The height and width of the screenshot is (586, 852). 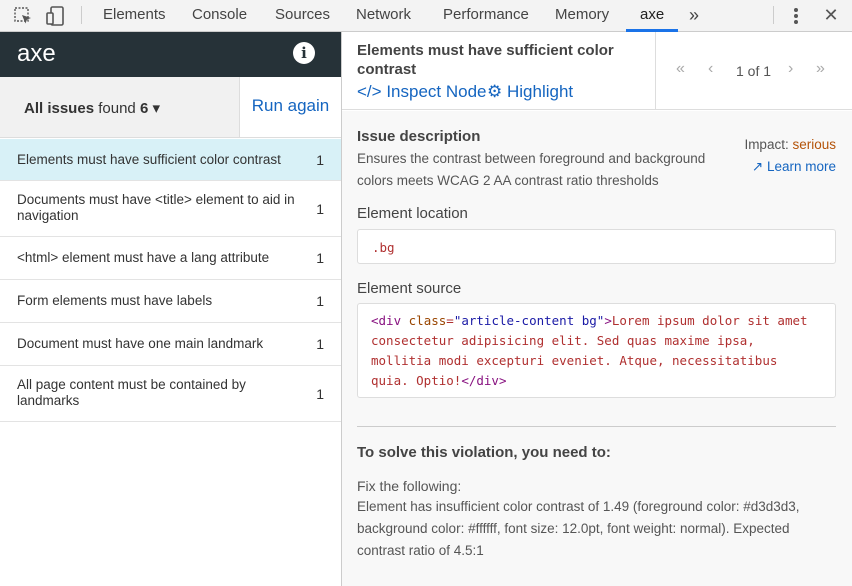 What do you see at coordinates (710, 69) in the screenshot?
I see `prev-page-icon: ‹` at bounding box center [710, 69].